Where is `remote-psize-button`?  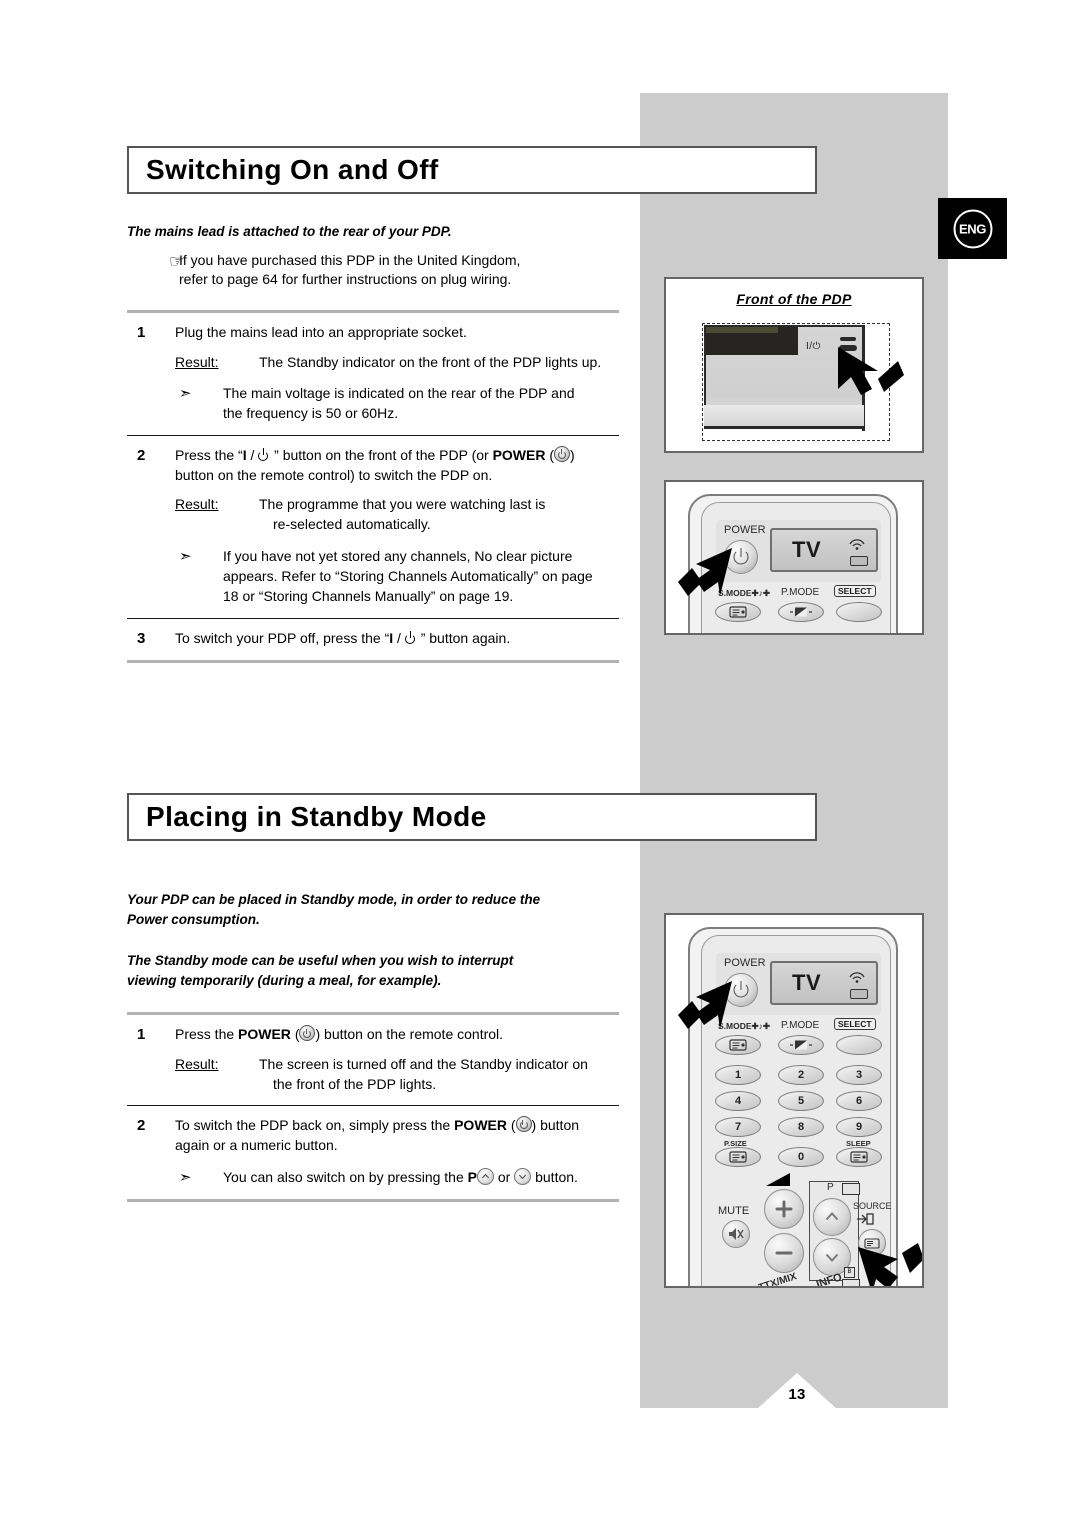 remote-psize-button is located at coordinates (738, 1157).